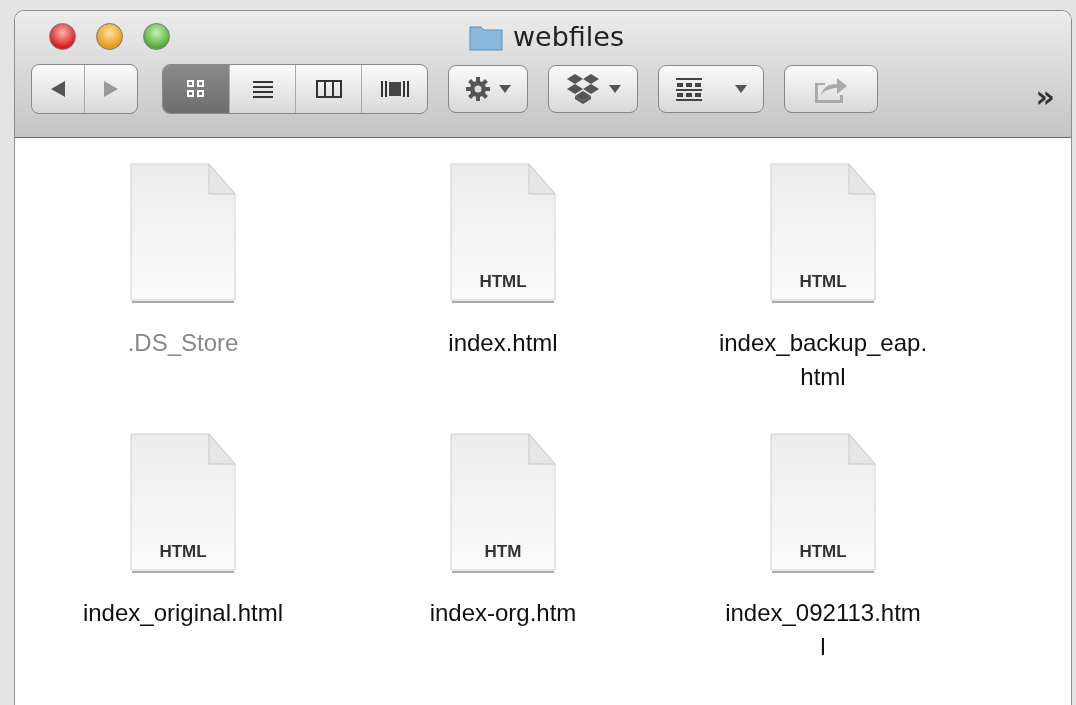  I want to click on action-menu-button, so click(488, 89).